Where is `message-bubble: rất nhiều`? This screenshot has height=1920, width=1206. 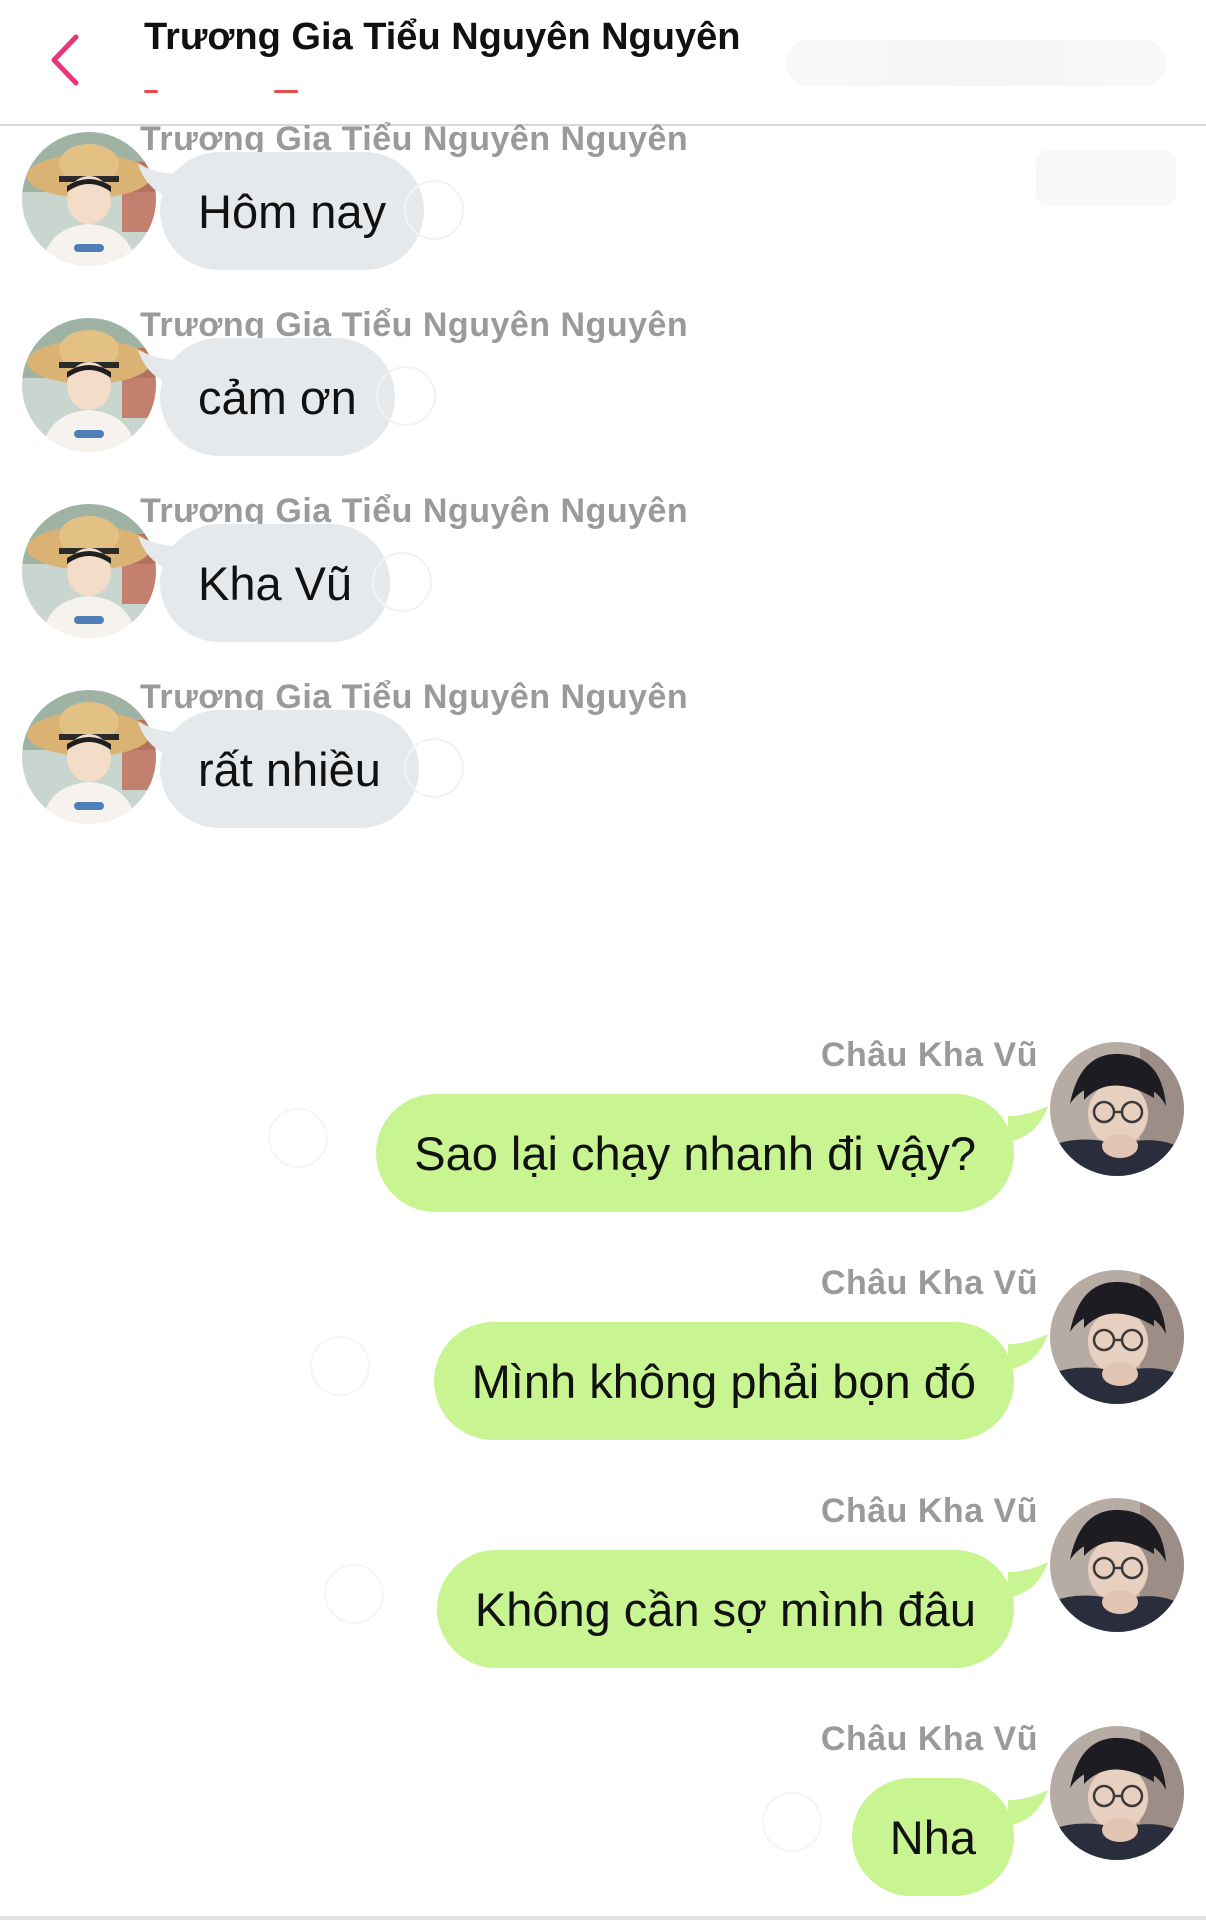 message-bubble: rất nhiều is located at coordinates (289, 769).